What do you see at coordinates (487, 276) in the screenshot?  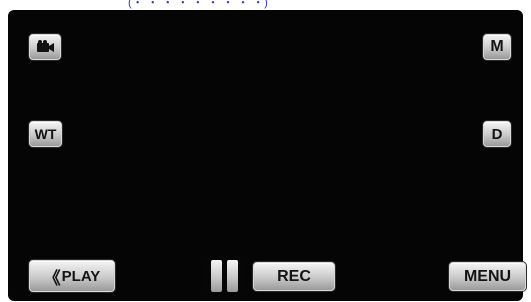 I see `menu-button: MENU` at bounding box center [487, 276].